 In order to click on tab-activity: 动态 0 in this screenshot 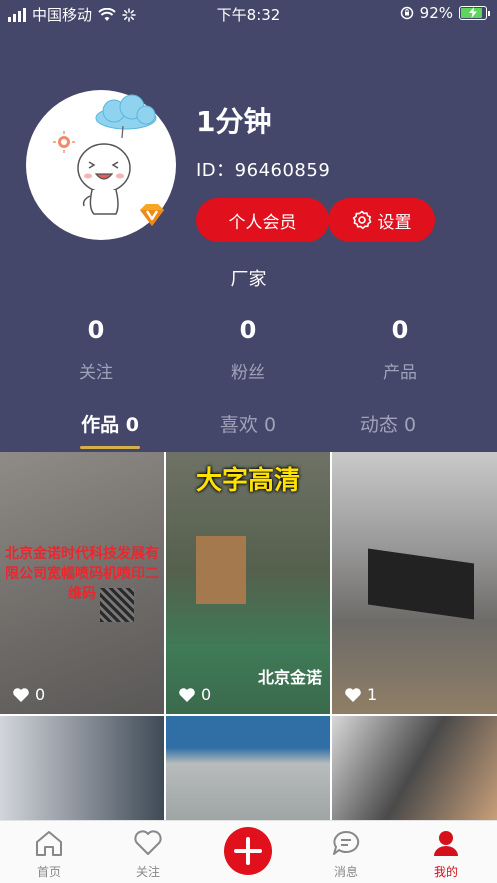, I will do `click(388, 423)`.